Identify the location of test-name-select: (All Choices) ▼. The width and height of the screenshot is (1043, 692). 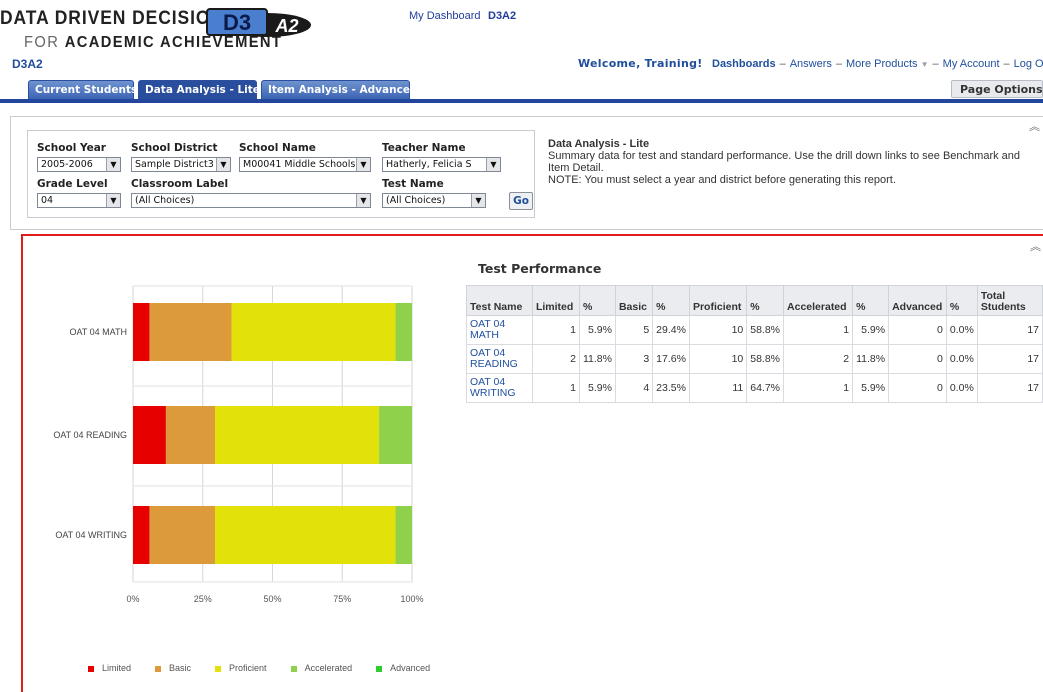
(434, 200).